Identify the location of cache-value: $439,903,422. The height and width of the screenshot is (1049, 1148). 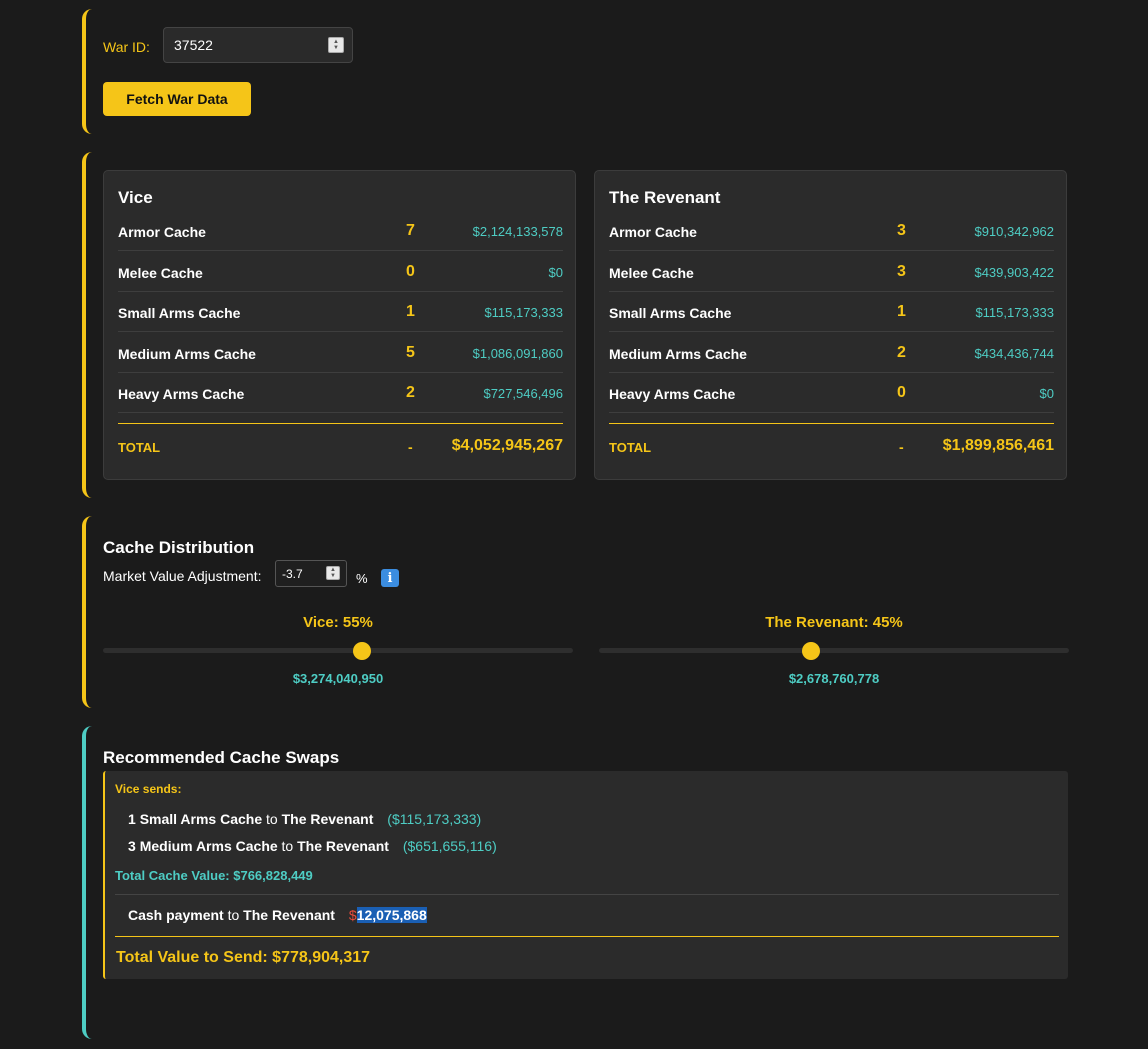
(1014, 272).